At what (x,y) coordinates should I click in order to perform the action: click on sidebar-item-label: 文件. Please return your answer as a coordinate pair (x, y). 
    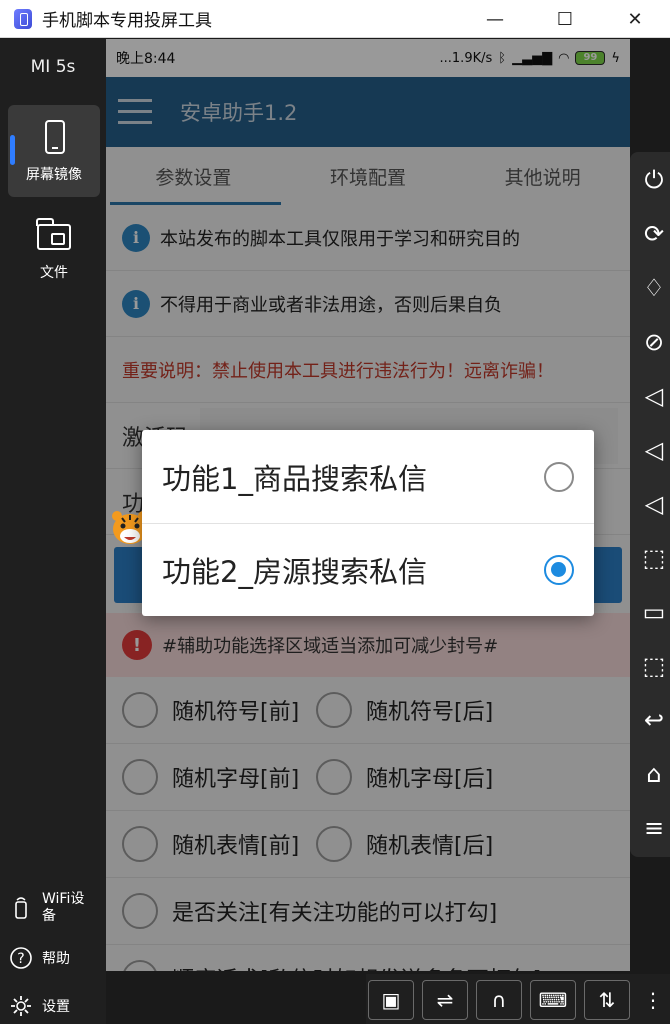
    Looking at the image, I should click on (54, 273).